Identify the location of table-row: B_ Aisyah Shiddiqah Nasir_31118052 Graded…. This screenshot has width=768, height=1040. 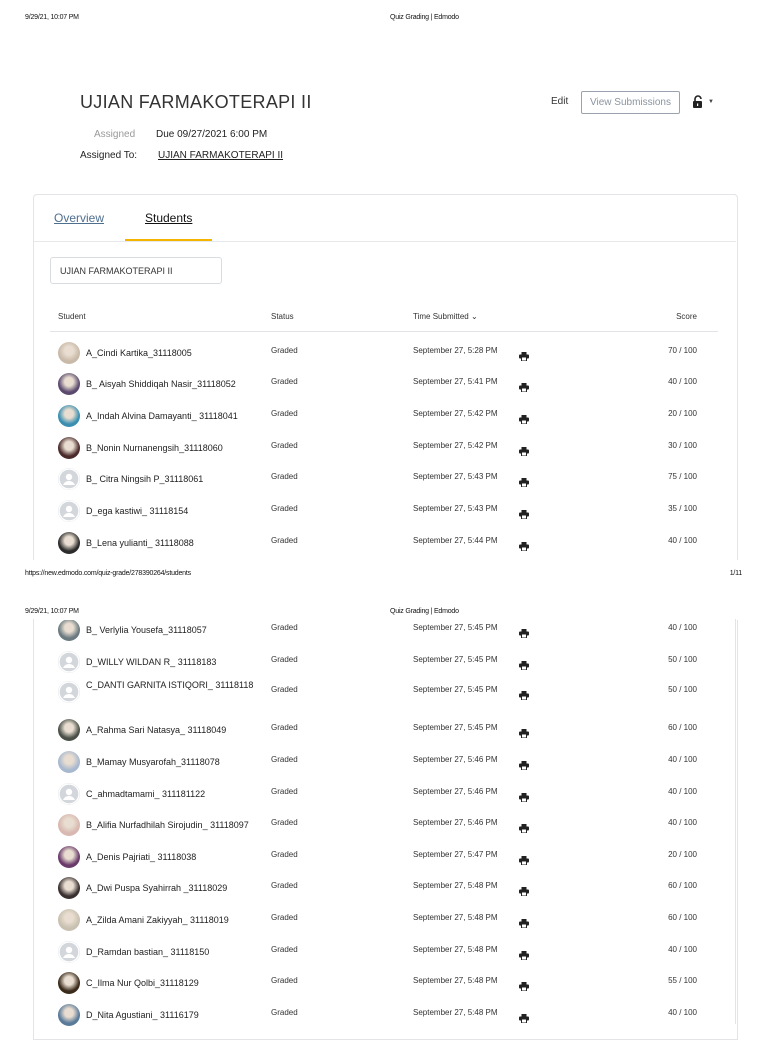
(384, 384).